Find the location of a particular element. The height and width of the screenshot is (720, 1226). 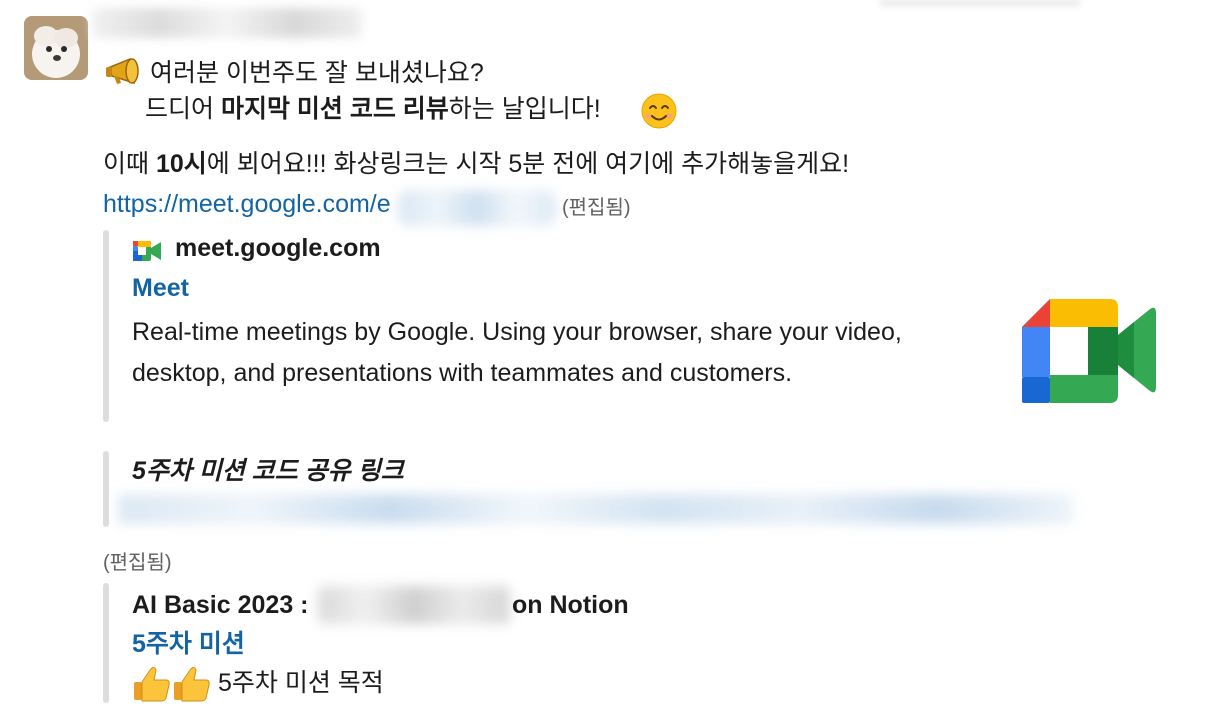

notion-link-redacted is located at coordinates (595, 509).